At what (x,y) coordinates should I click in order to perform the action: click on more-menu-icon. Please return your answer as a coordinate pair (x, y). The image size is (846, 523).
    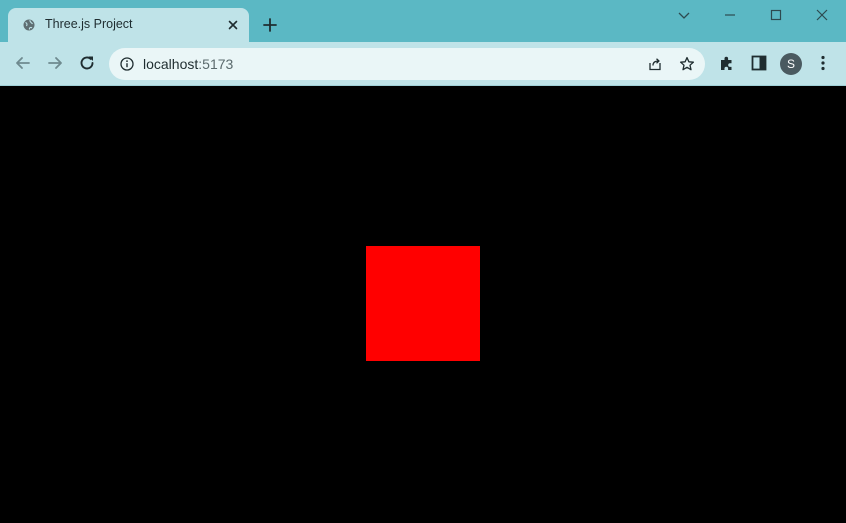
    Looking at the image, I should click on (823, 63).